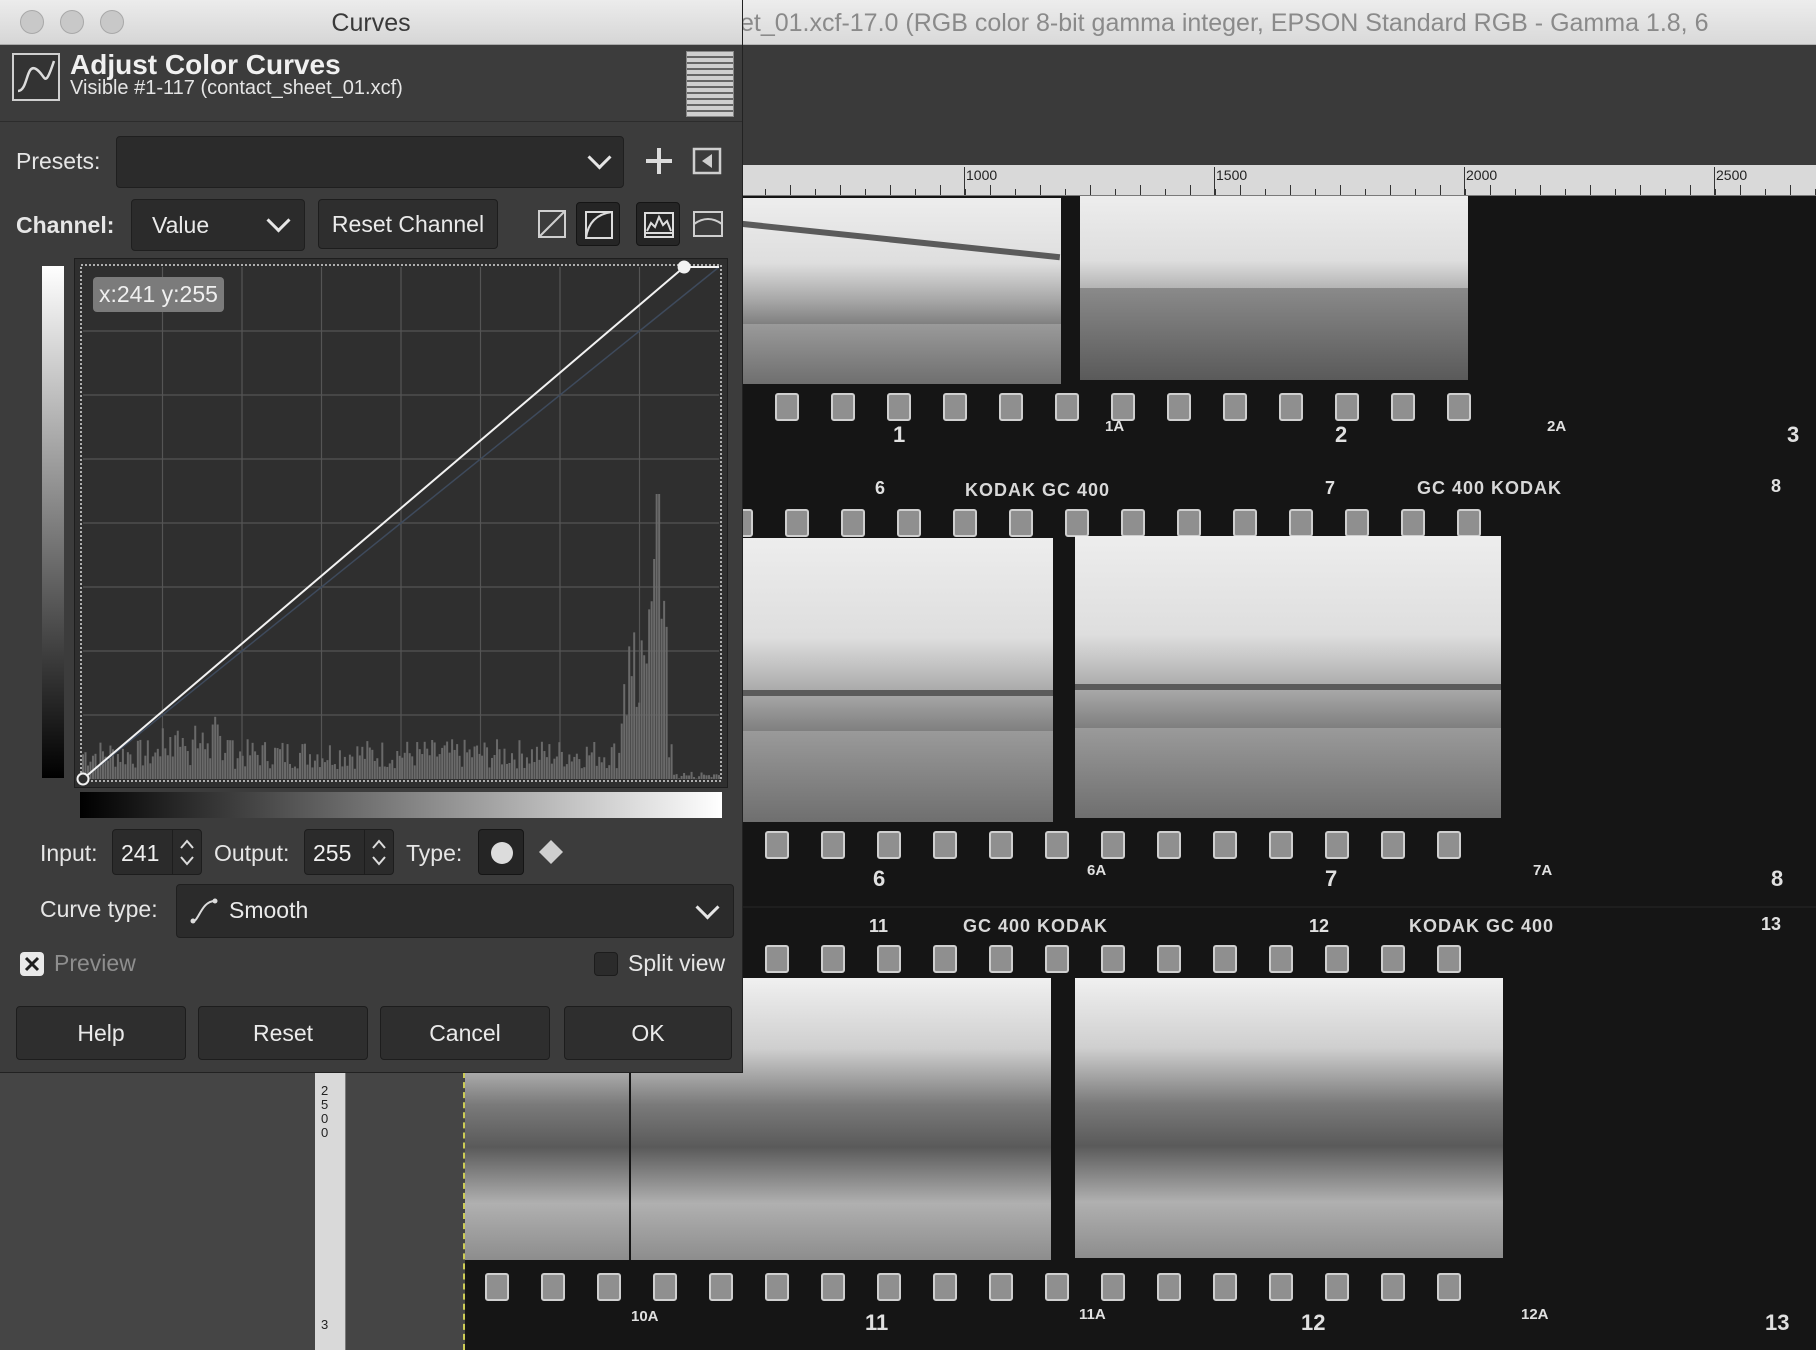 This screenshot has width=1816, height=1350. Describe the element at coordinates (1232, 175) in the screenshot. I see `ruler-label: 1500` at that location.